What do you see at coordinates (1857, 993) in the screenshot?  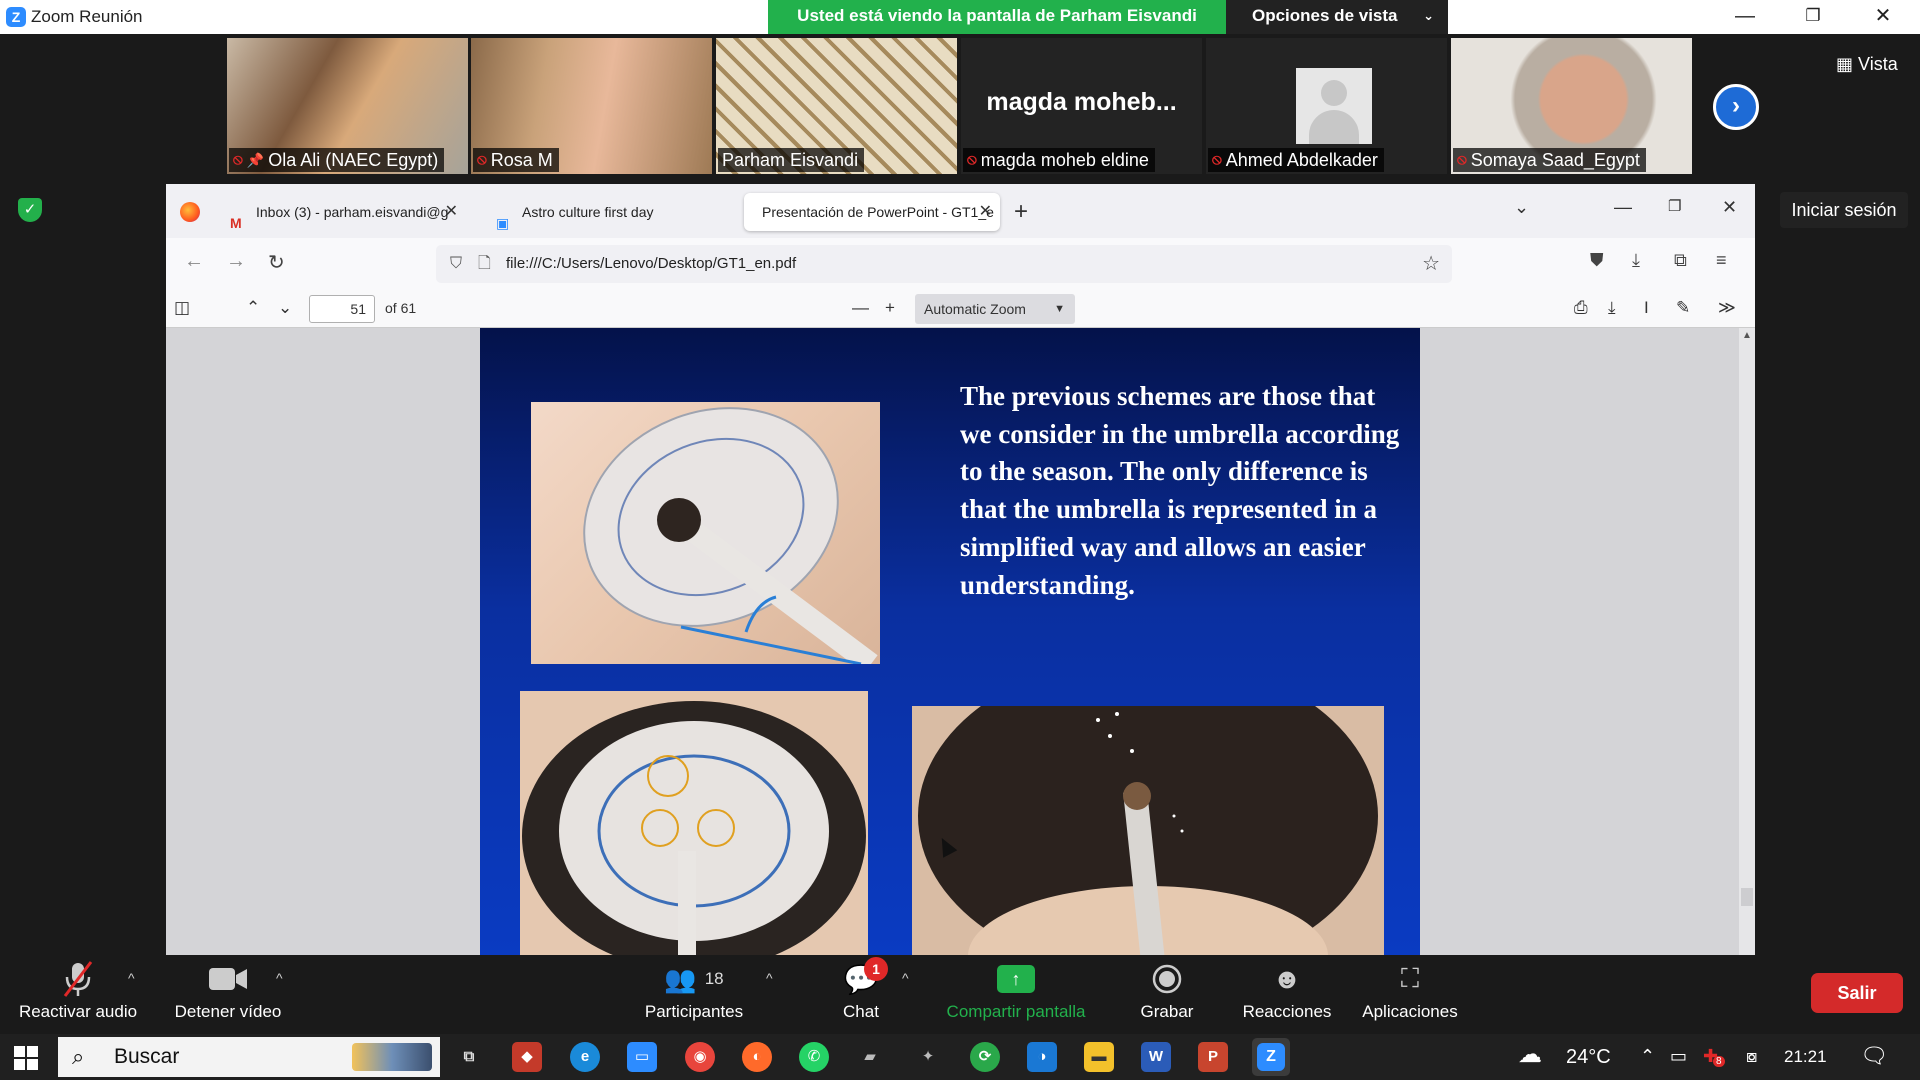 I see `leave-meeting-button: Salir` at bounding box center [1857, 993].